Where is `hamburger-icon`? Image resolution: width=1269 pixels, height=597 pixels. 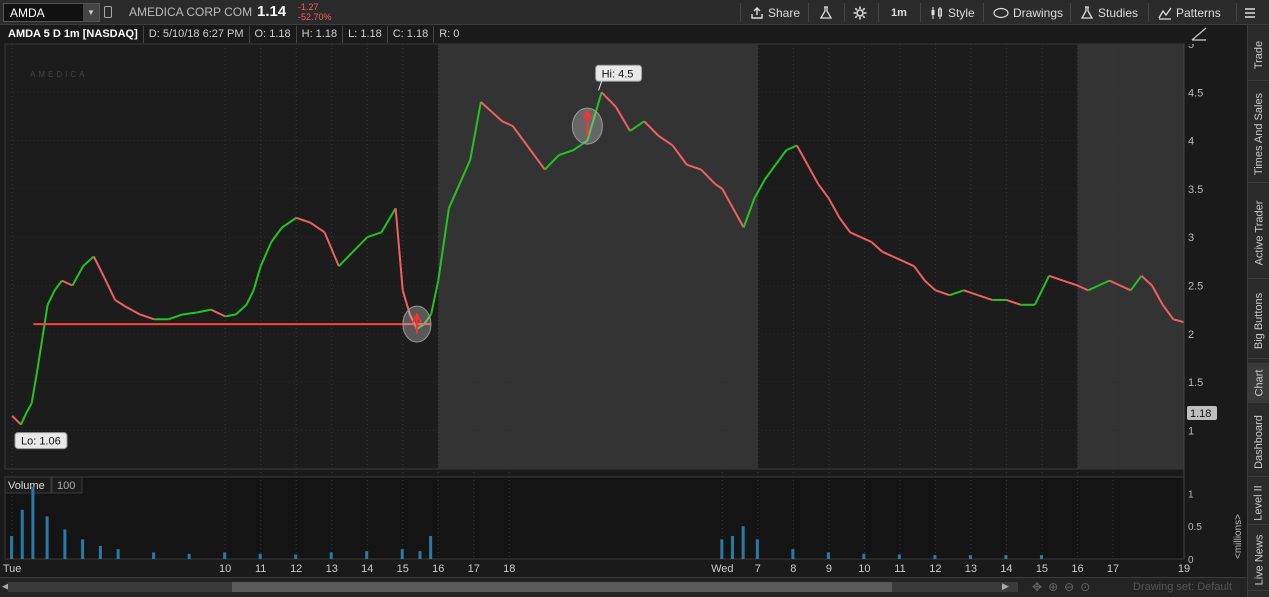 hamburger-icon is located at coordinates (1250, 12).